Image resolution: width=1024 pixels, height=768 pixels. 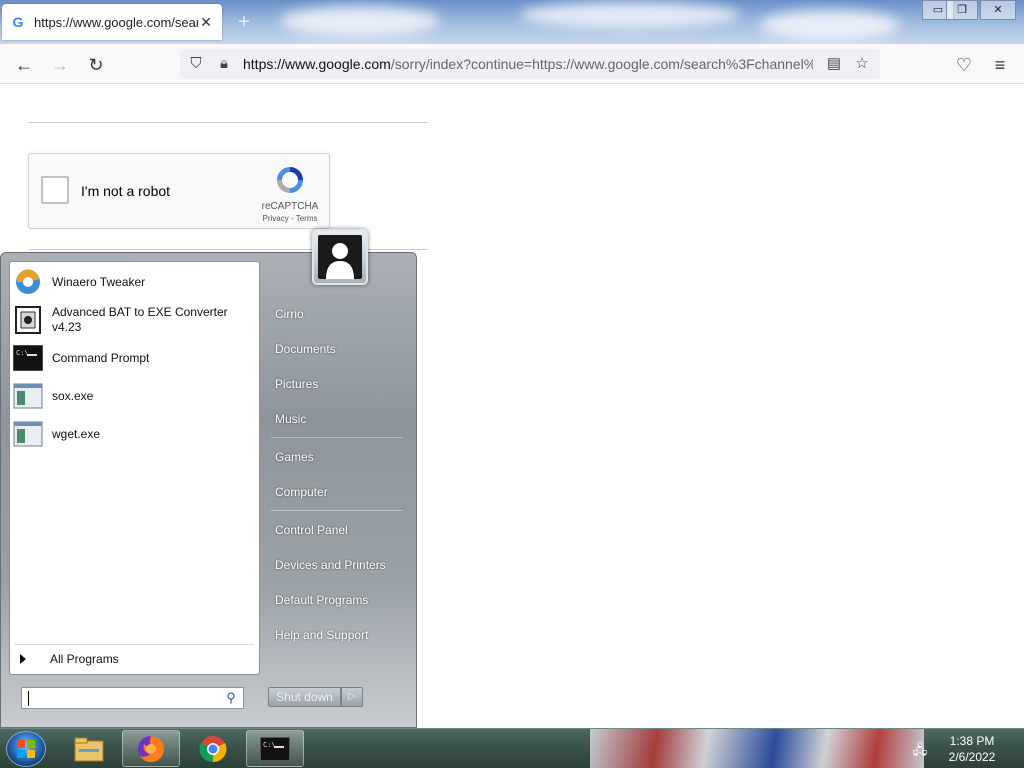 What do you see at coordinates (301, 492) in the screenshot?
I see `start-item-computer: Computer` at bounding box center [301, 492].